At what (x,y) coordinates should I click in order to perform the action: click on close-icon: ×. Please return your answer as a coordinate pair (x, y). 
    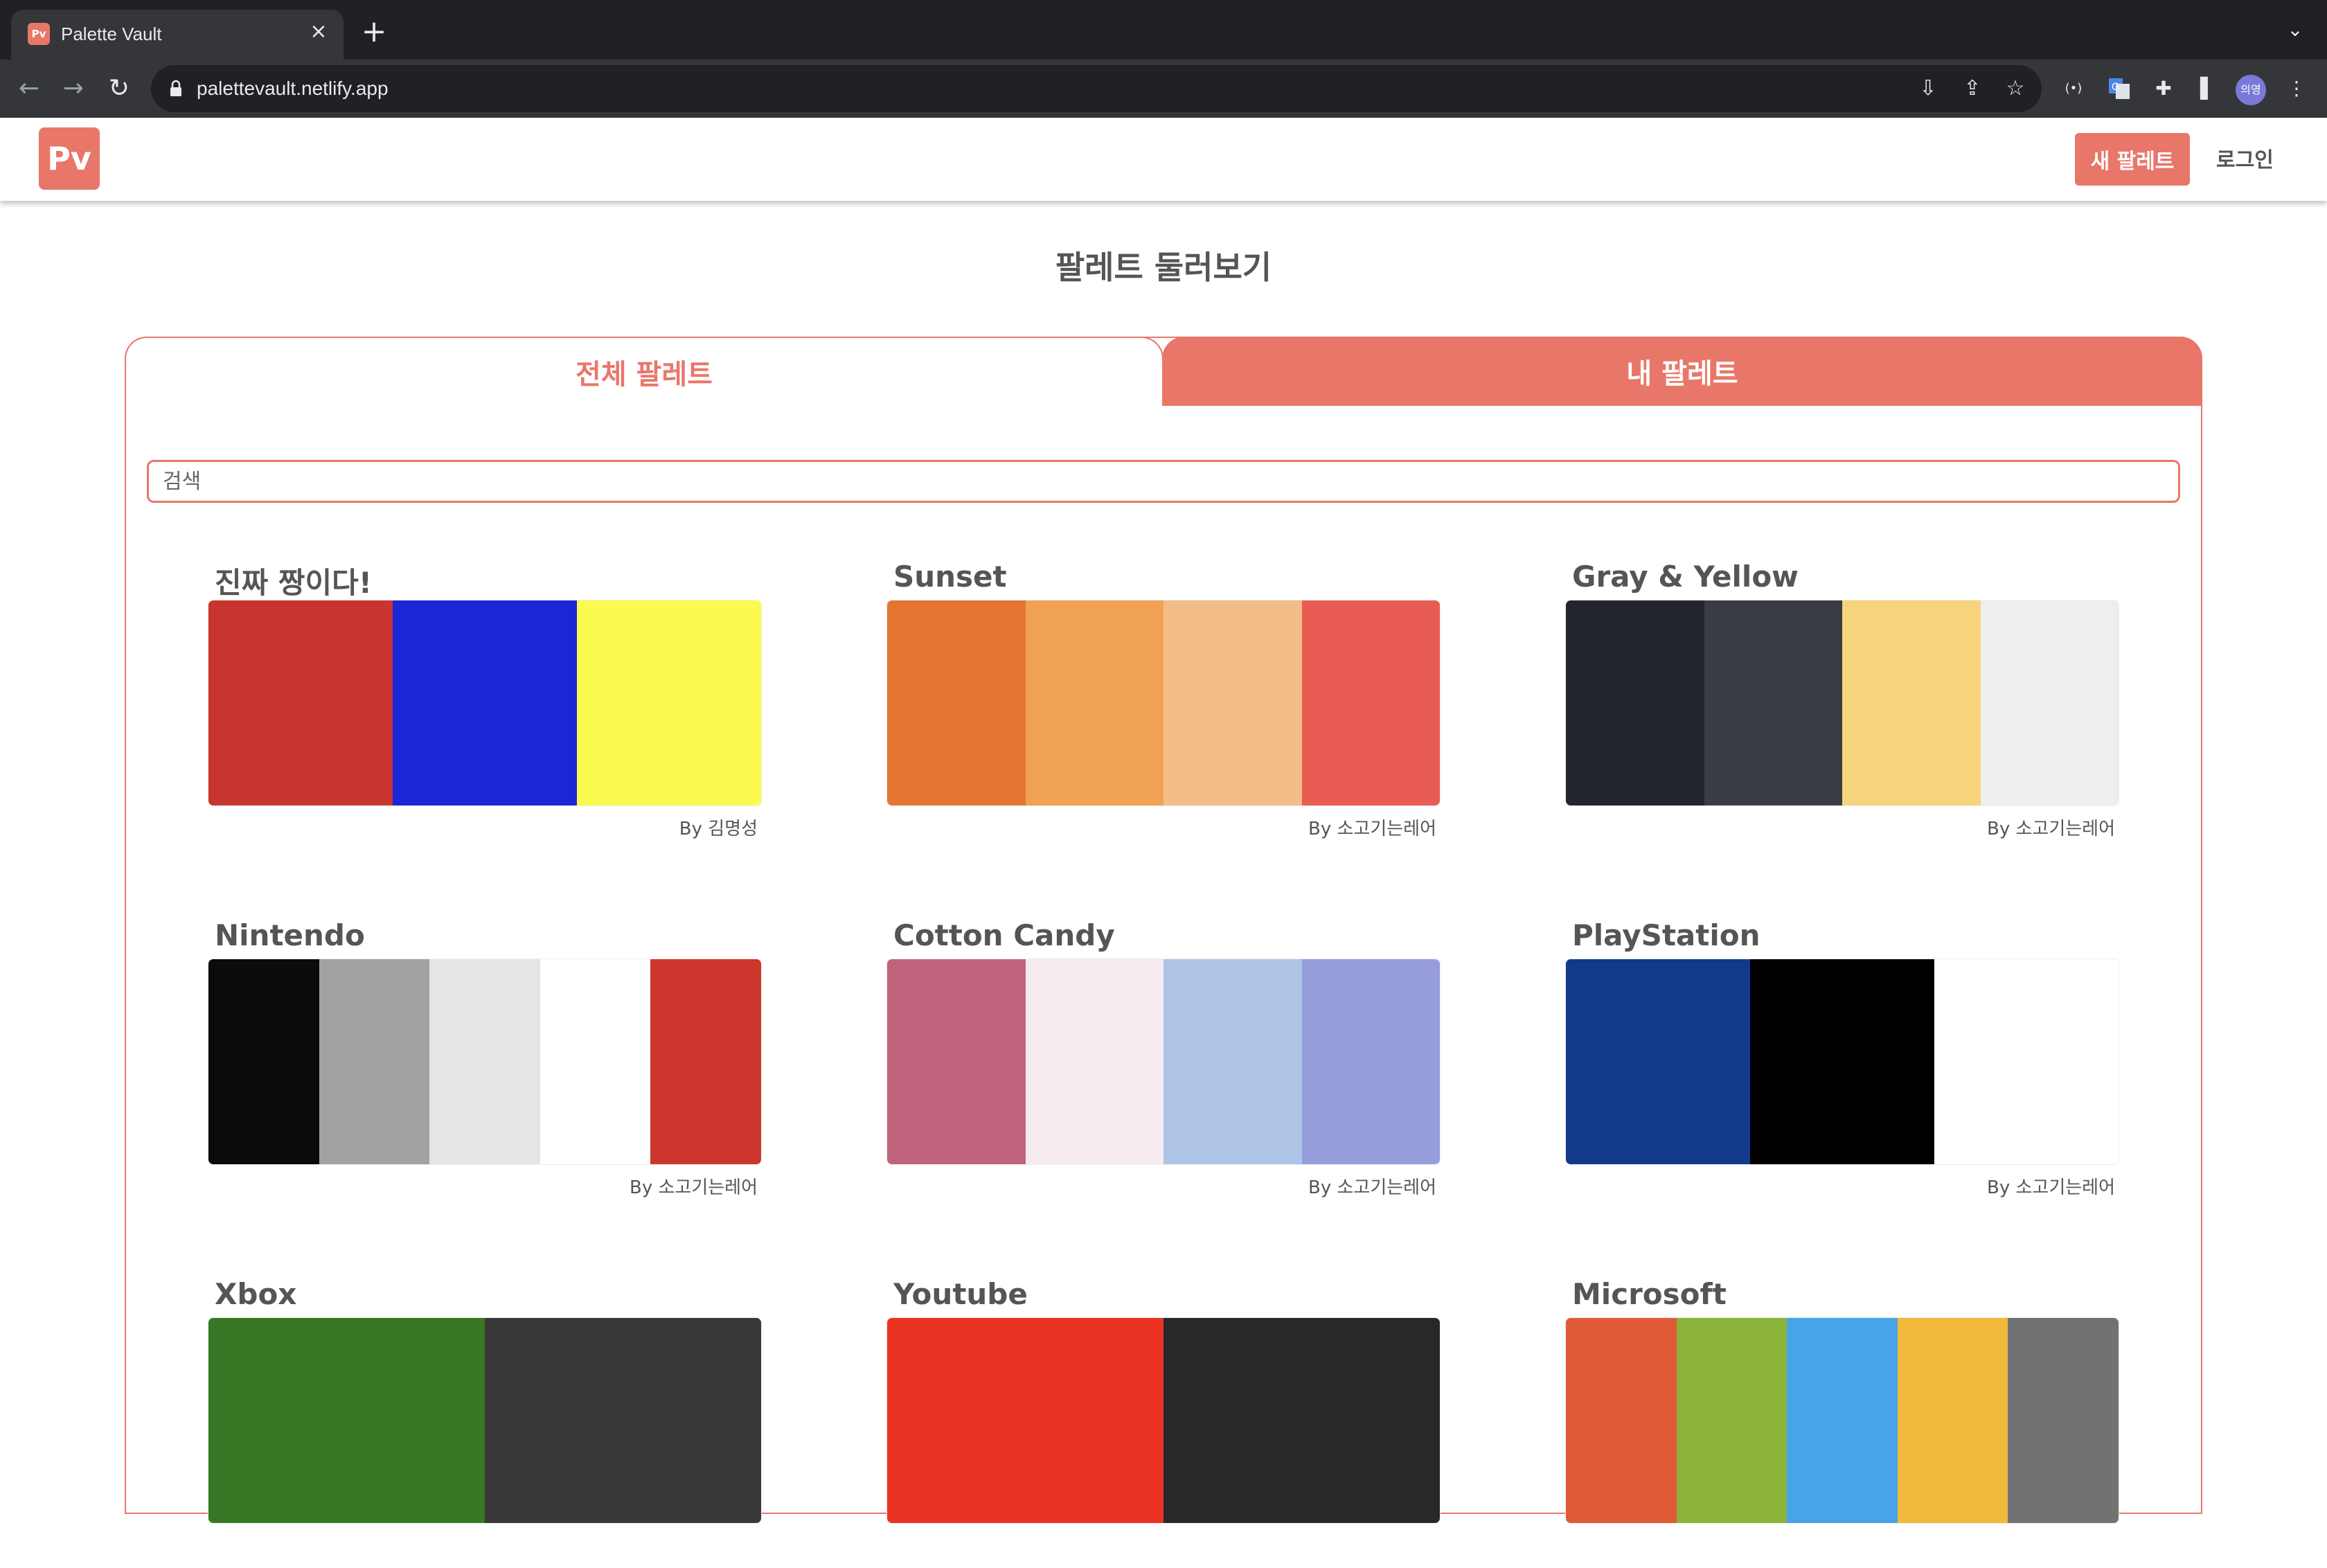
    Looking at the image, I should click on (318, 32).